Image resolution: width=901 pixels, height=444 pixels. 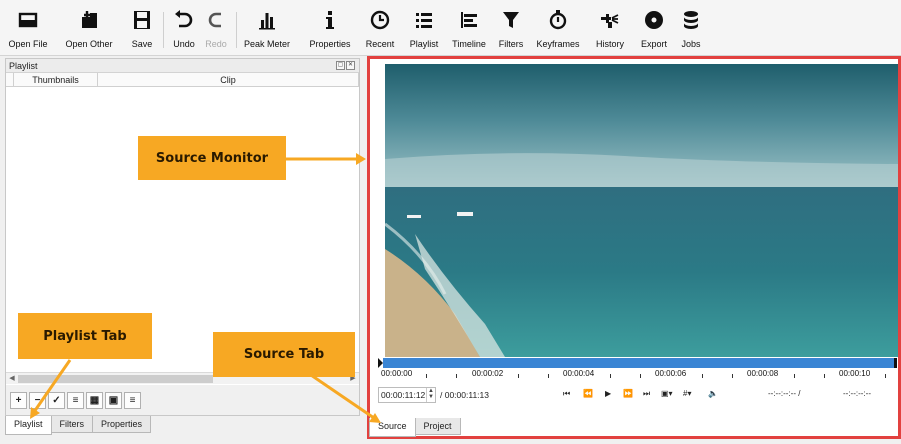 What do you see at coordinates (392, 427) in the screenshot?
I see `tab-source: Source` at bounding box center [392, 427].